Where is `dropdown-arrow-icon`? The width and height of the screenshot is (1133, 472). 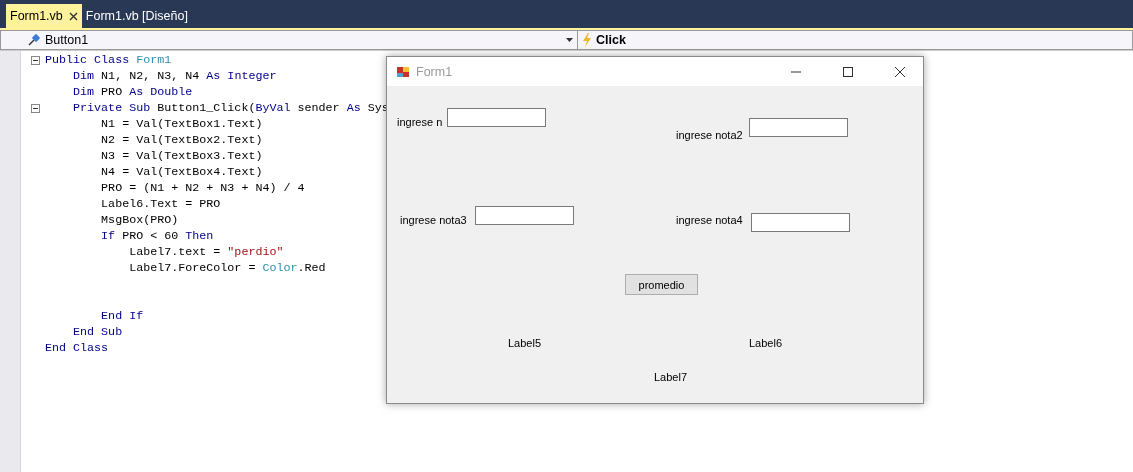
dropdown-arrow-icon is located at coordinates (569, 40).